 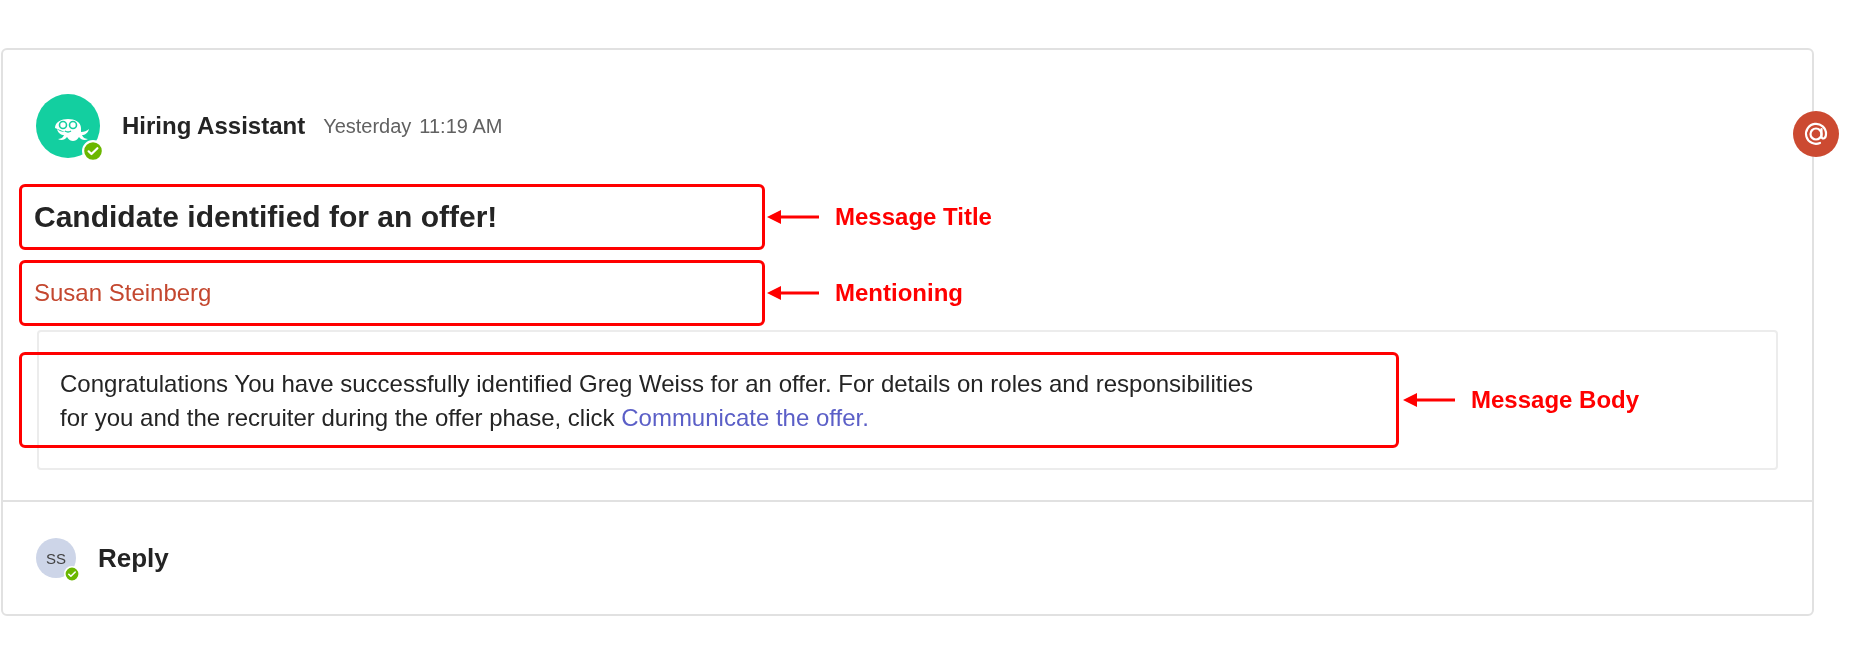 What do you see at coordinates (1555, 400) in the screenshot?
I see `annotation-label: Message Body` at bounding box center [1555, 400].